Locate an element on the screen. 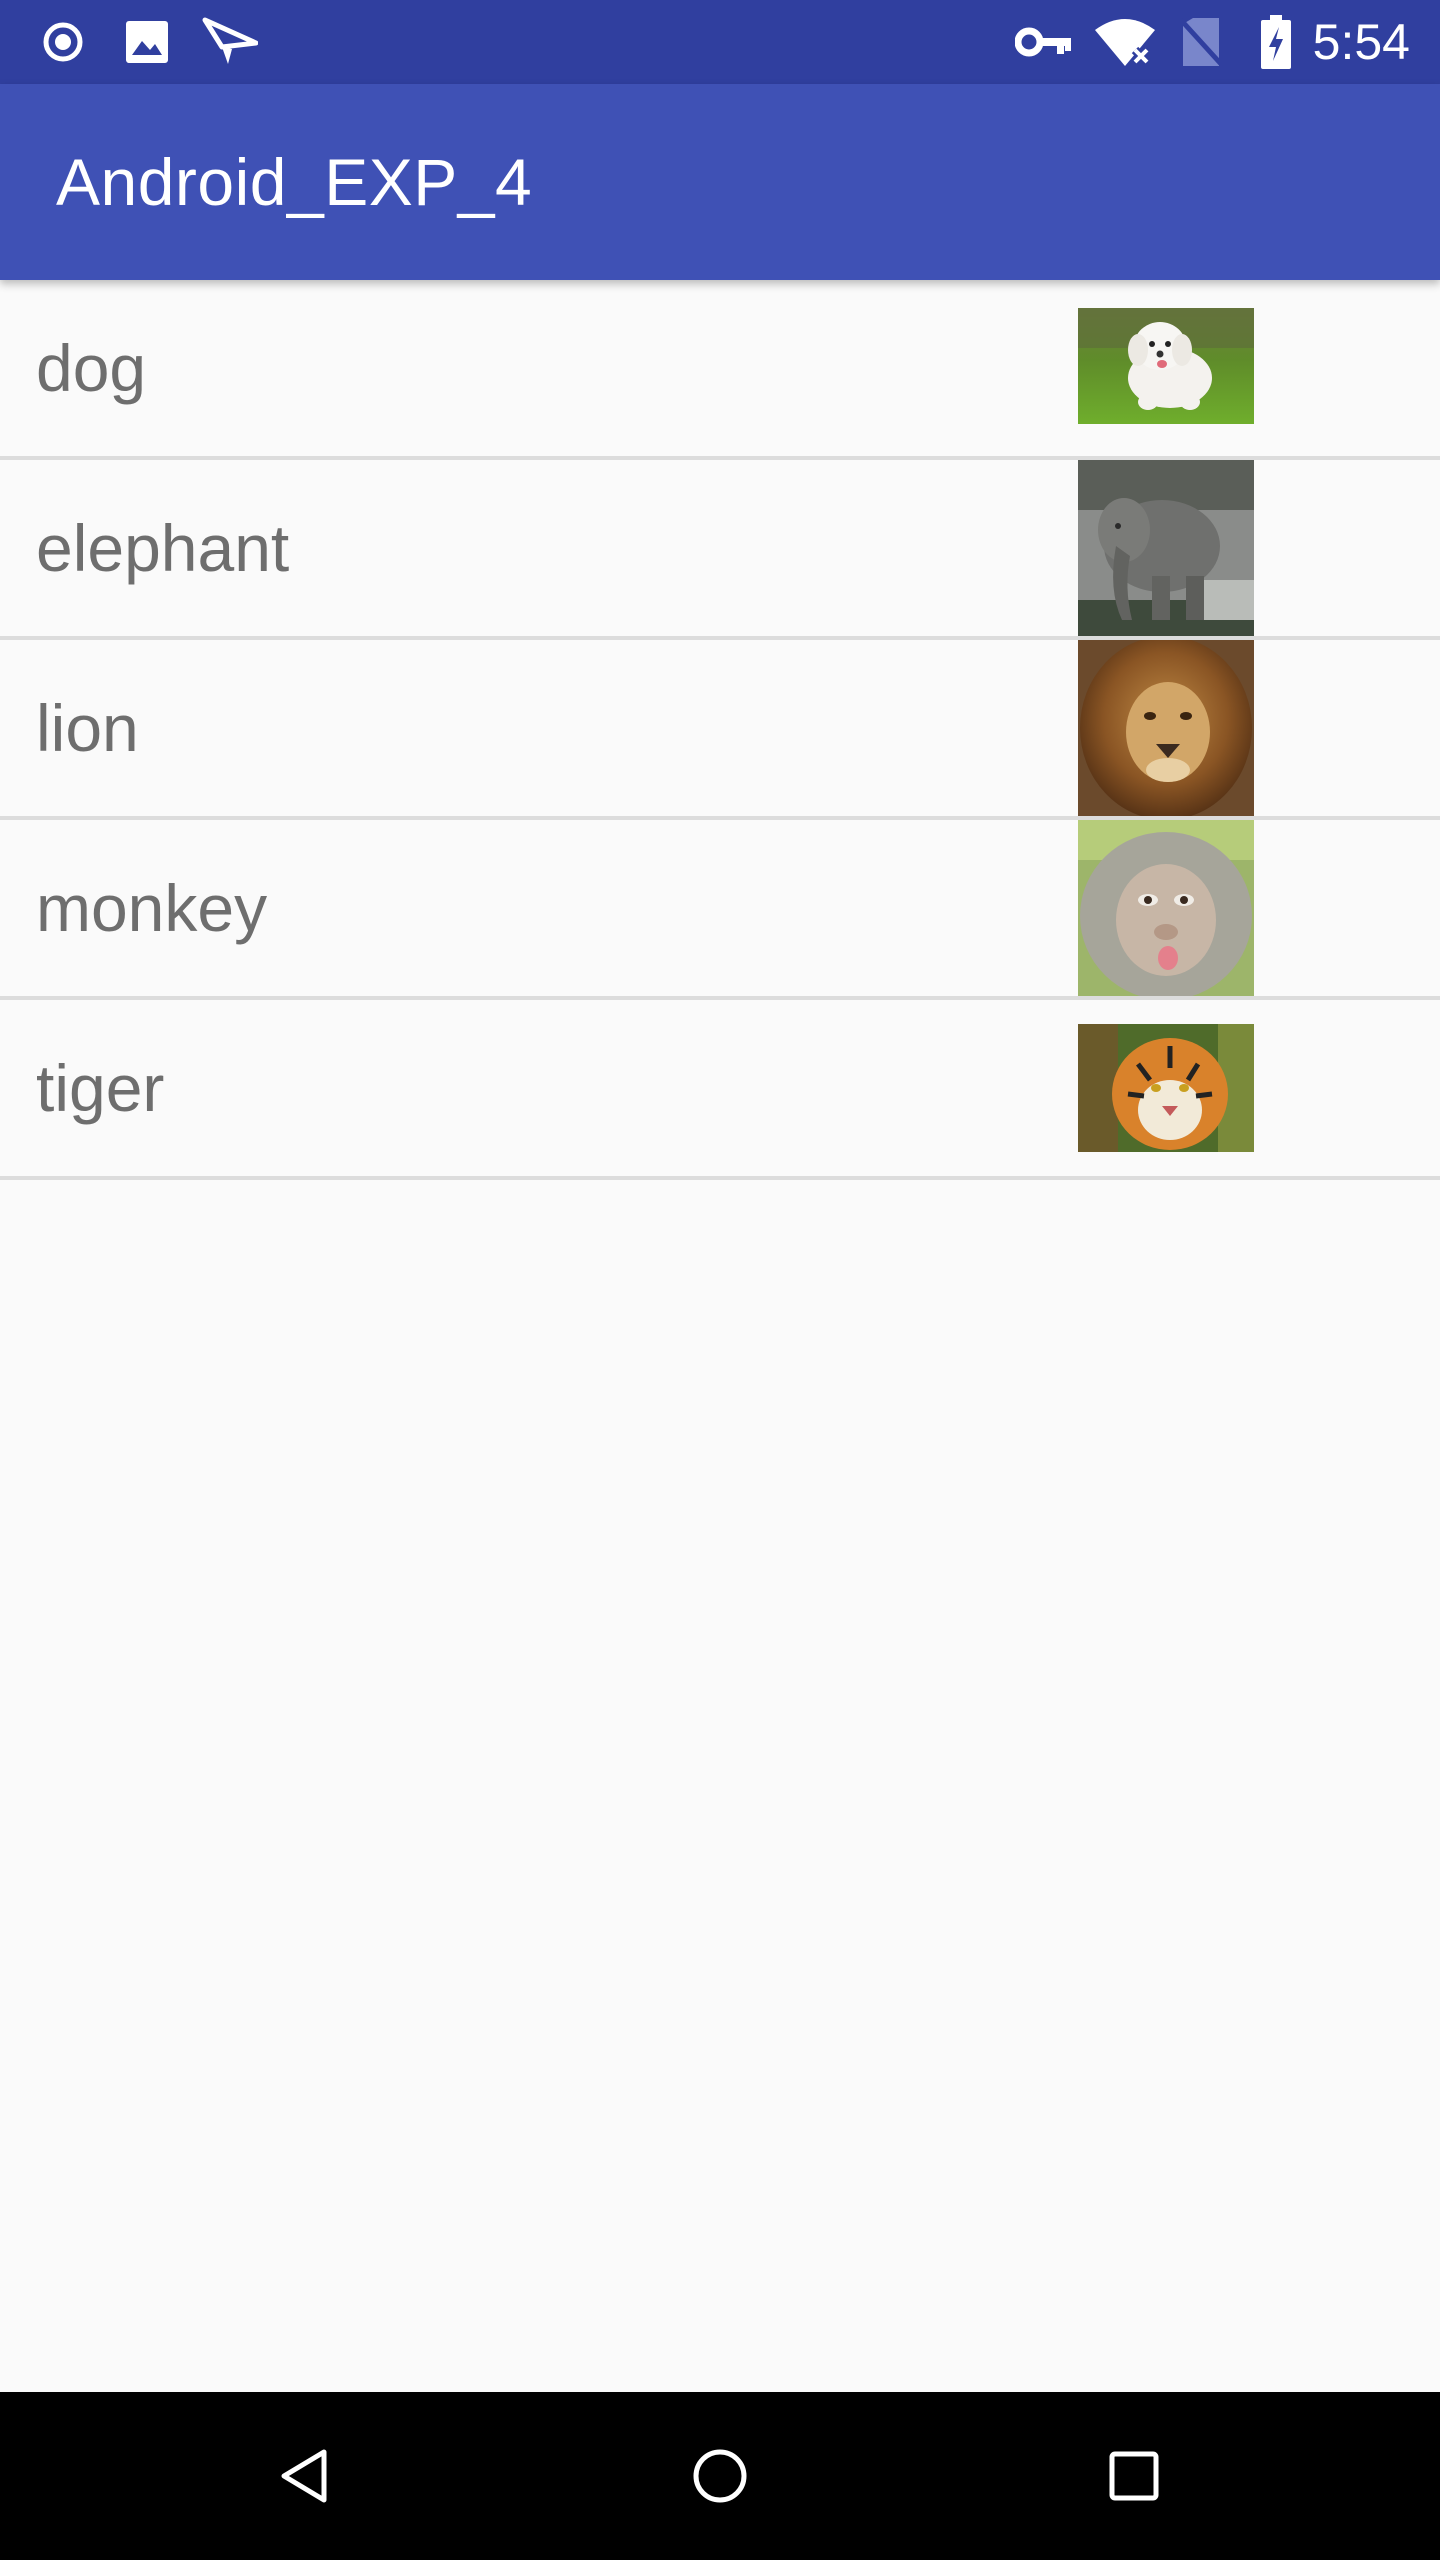  home-button is located at coordinates (720, 2476).